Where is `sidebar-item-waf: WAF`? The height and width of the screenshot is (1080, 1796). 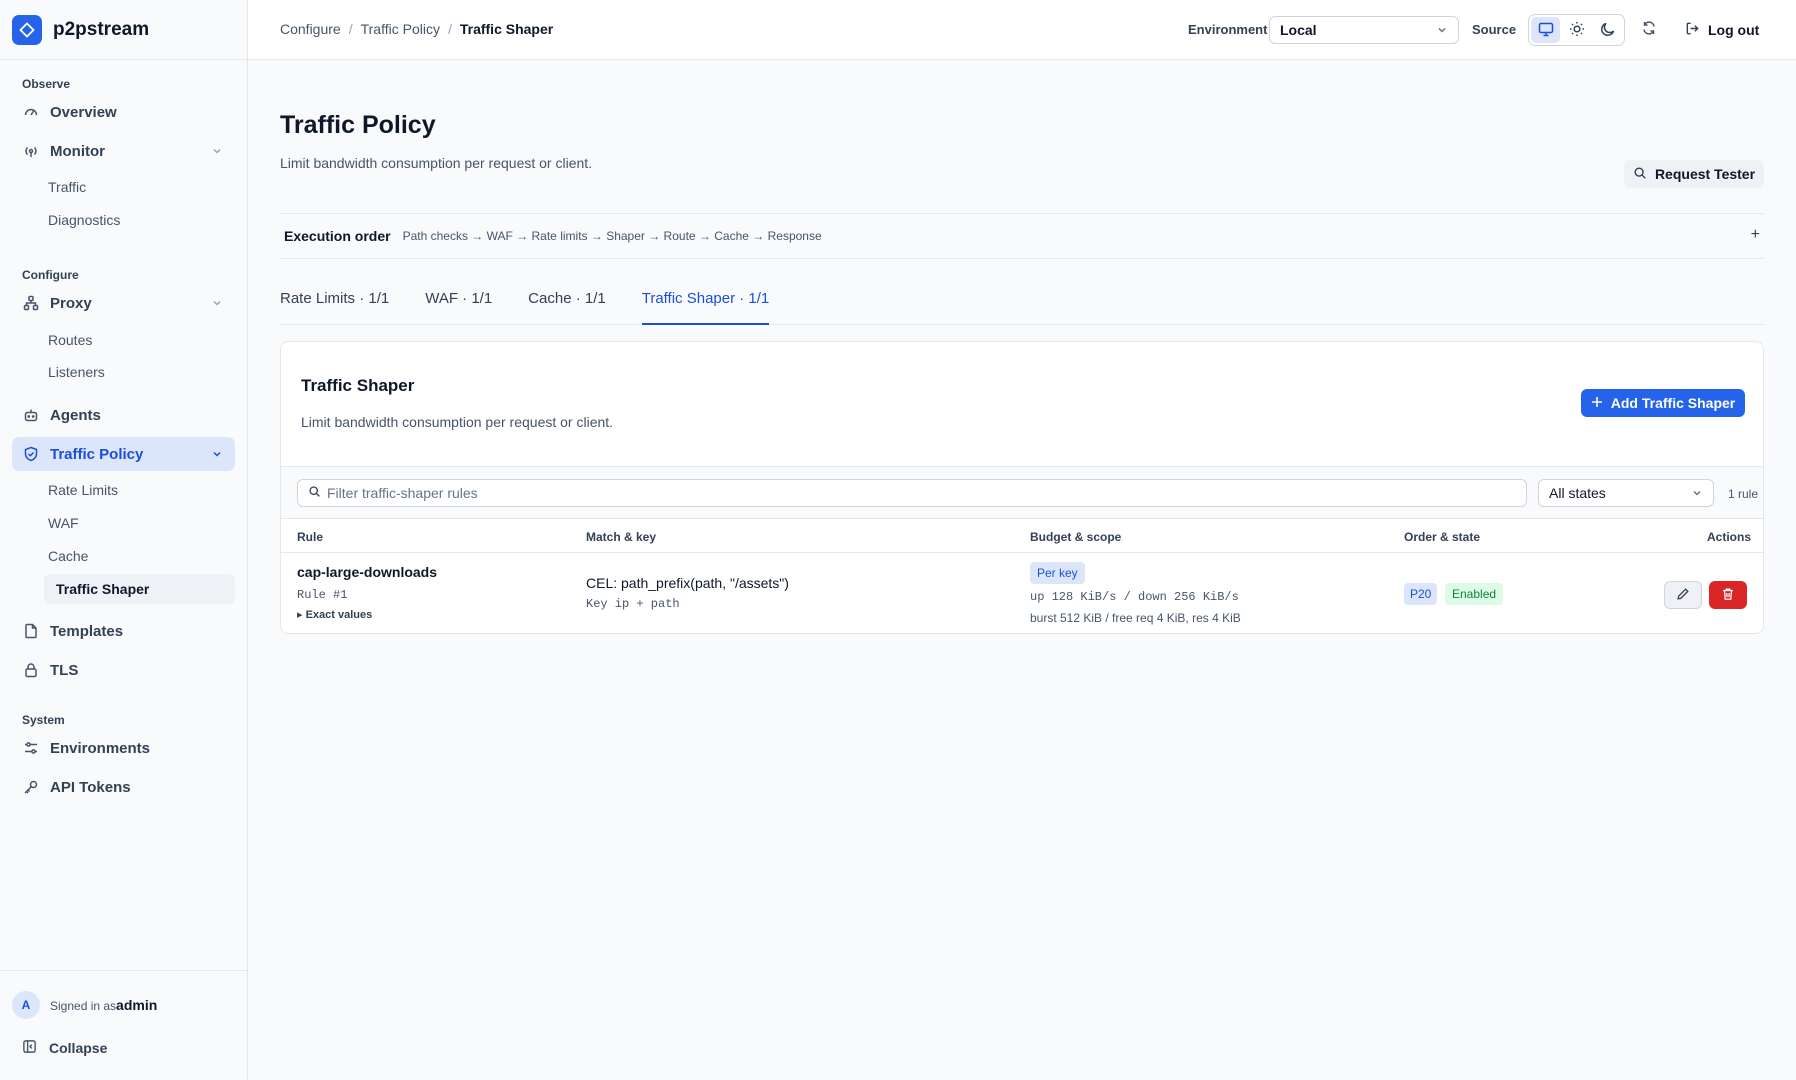
sidebar-item-waf: WAF is located at coordinates (63, 523).